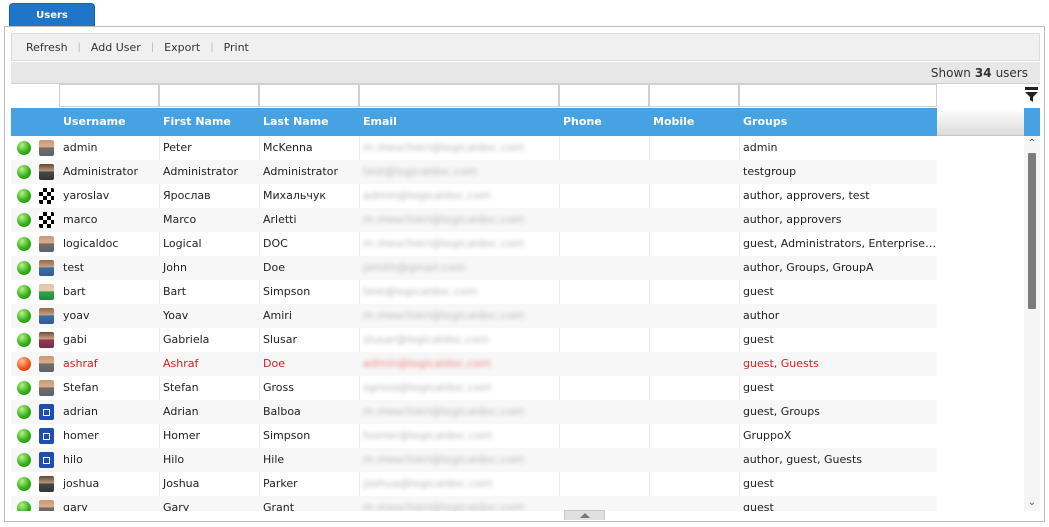 The height and width of the screenshot is (527, 1049). Describe the element at coordinates (200, 171) in the screenshot. I see `first-name-cell: Administrator` at that location.